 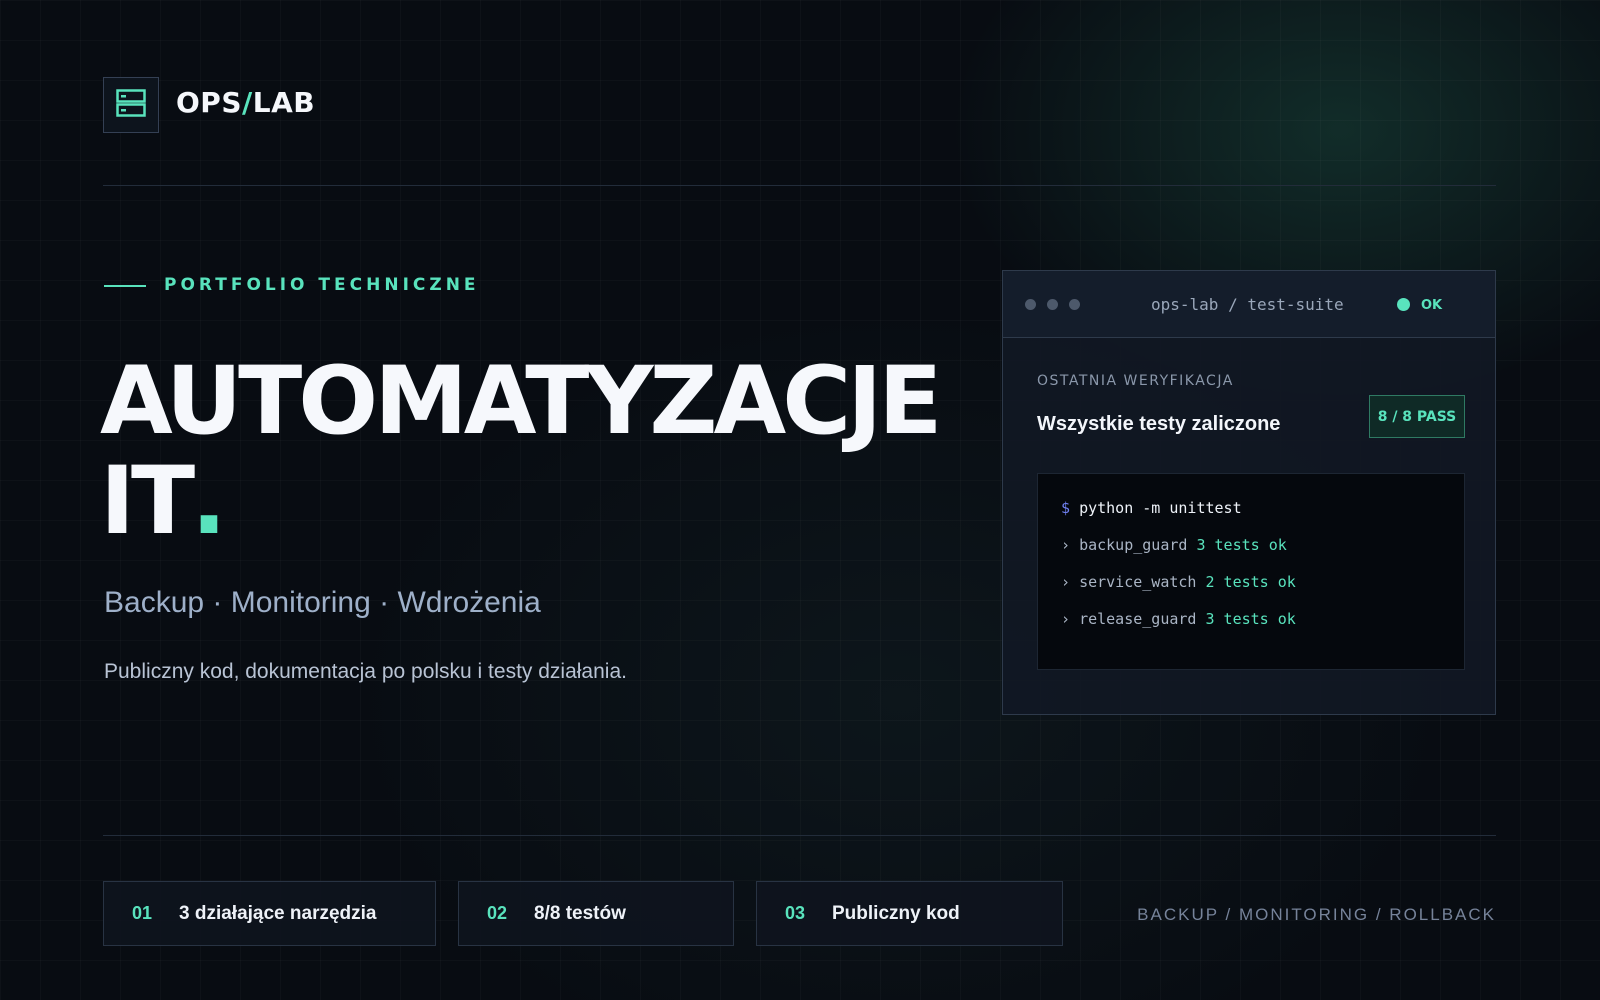 I want to click on stat-number: 02, so click(x=497, y=913).